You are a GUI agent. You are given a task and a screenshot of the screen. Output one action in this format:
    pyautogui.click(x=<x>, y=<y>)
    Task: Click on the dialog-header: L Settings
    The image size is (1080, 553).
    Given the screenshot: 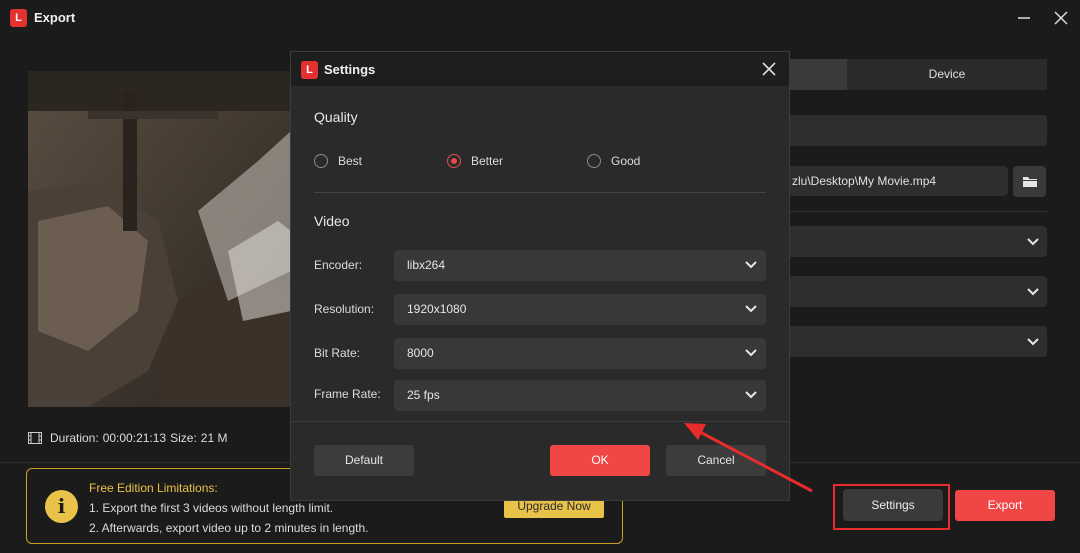 What is the action you would take?
    pyautogui.click(x=540, y=69)
    